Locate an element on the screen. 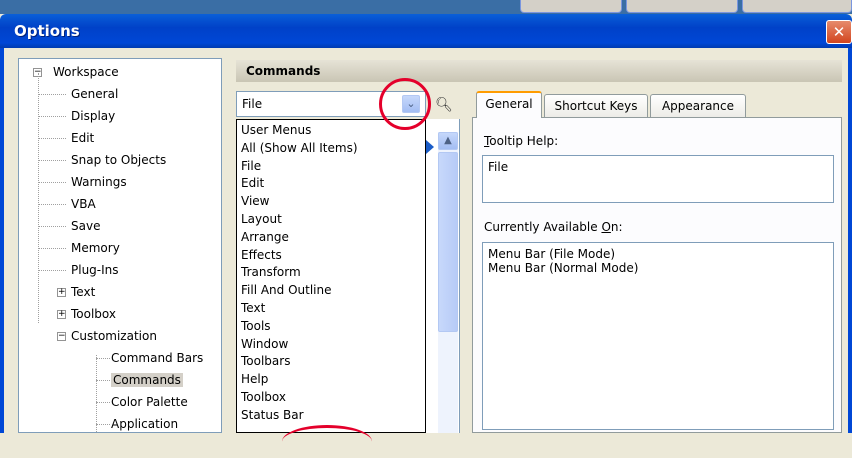 This screenshot has width=852, height=458. tab-shortcut-keys: Shortcut Keys is located at coordinates (596, 106).